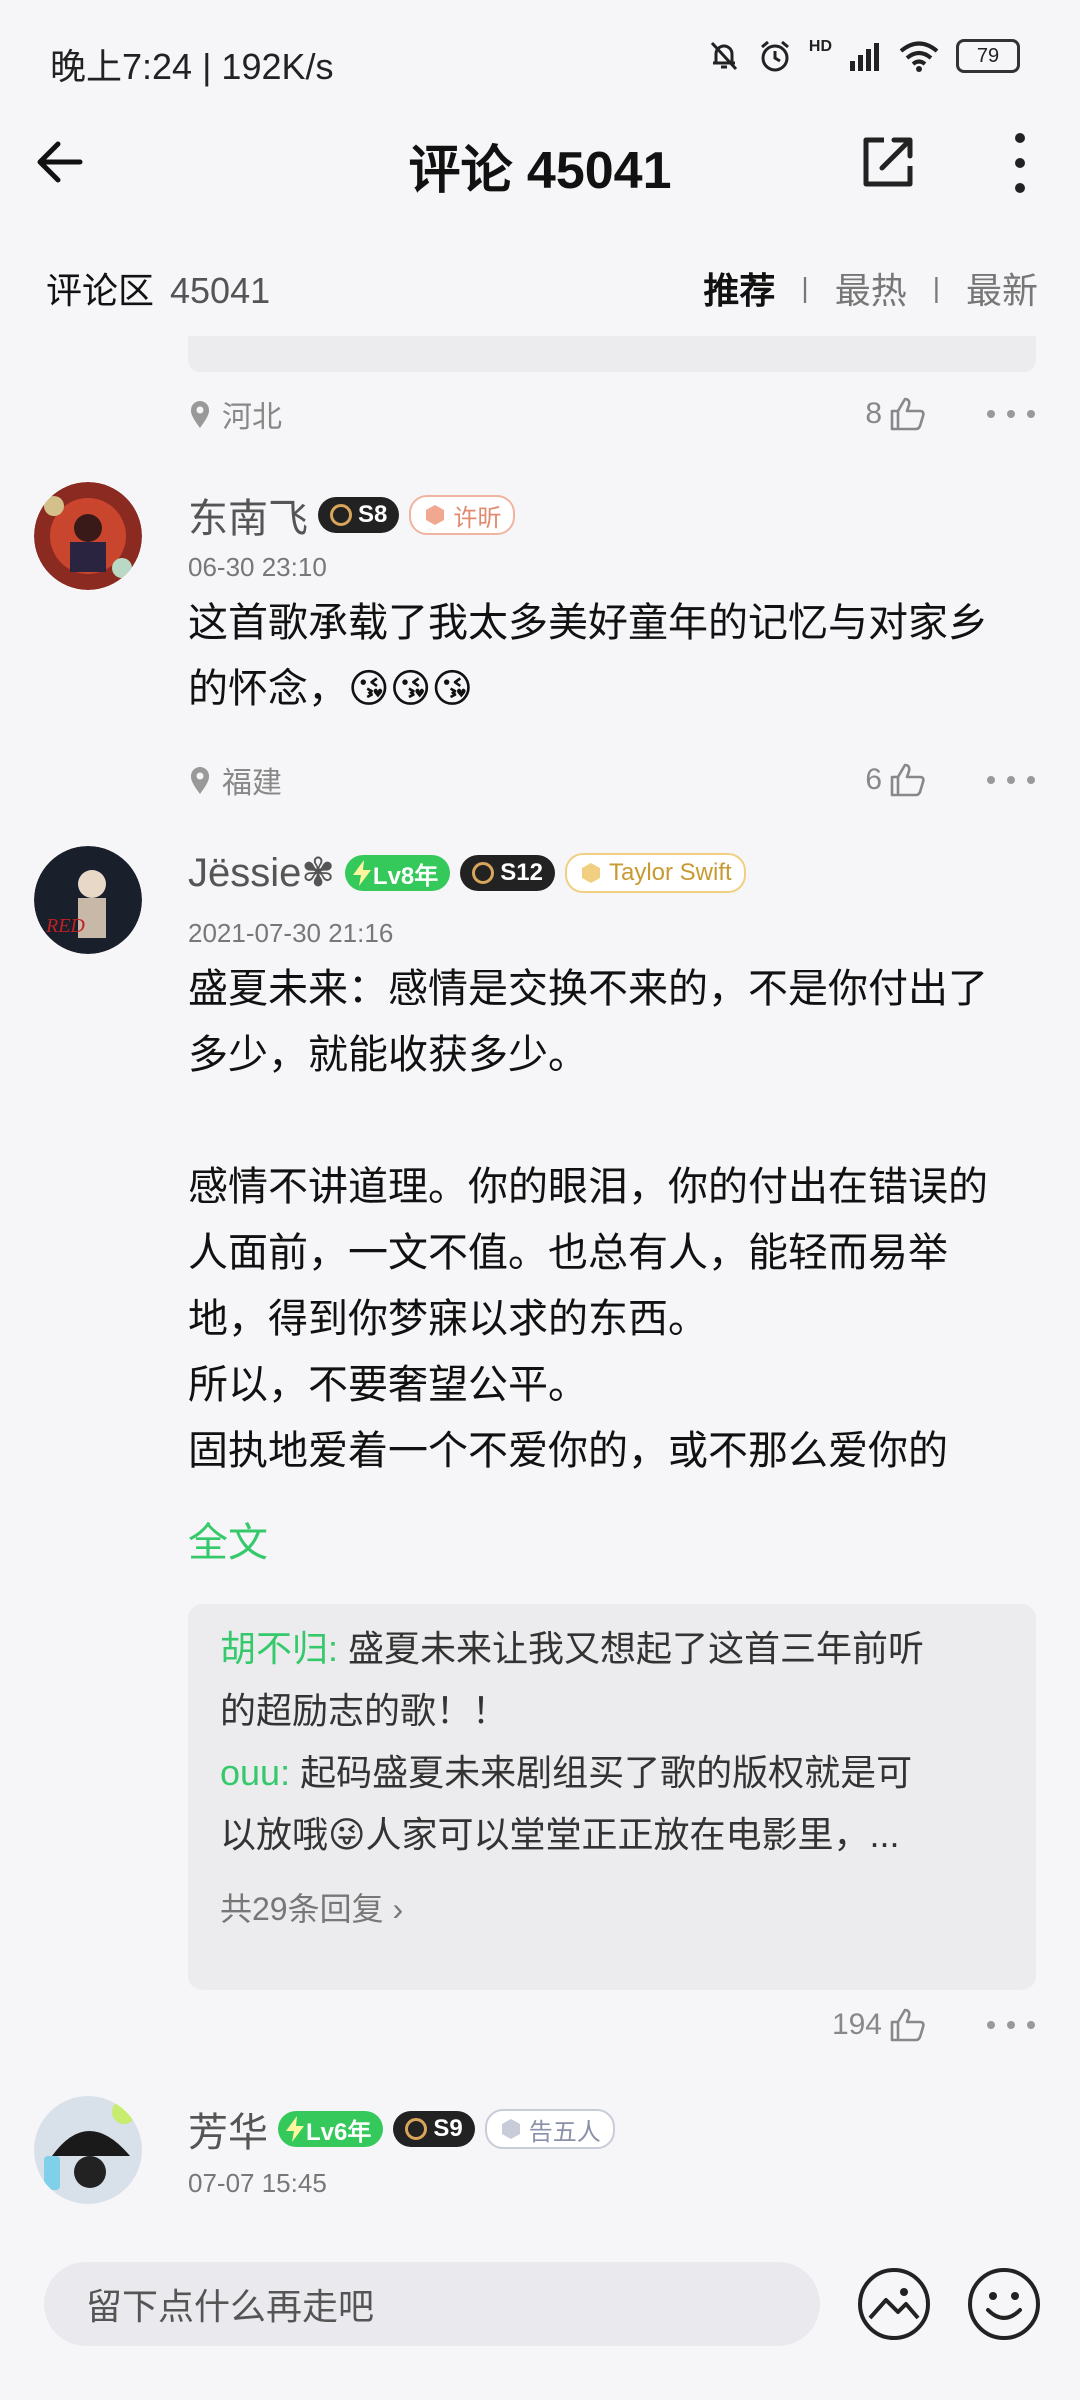  What do you see at coordinates (261, 873) in the screenshot?
I see `username: Jëssie✾` at bounding box center [261, 873].